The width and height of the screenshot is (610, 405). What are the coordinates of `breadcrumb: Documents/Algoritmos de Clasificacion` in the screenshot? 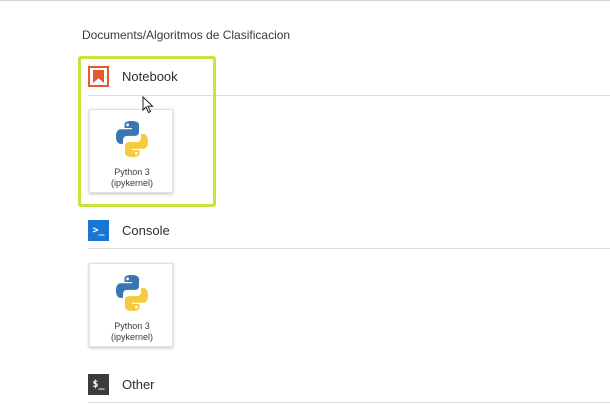 It's located at (186, 35).